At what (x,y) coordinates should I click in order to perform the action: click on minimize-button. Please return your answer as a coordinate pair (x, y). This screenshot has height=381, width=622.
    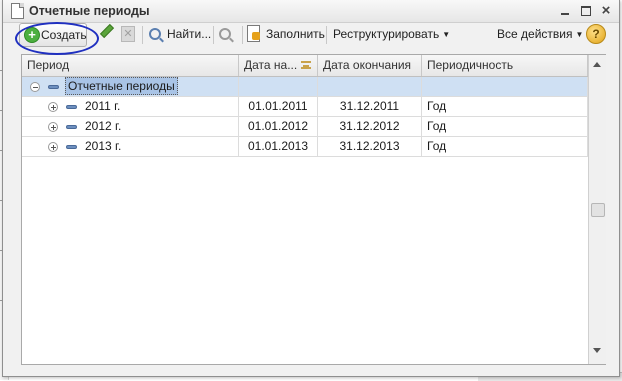
    Looking at the image, I should click on (565, 11).